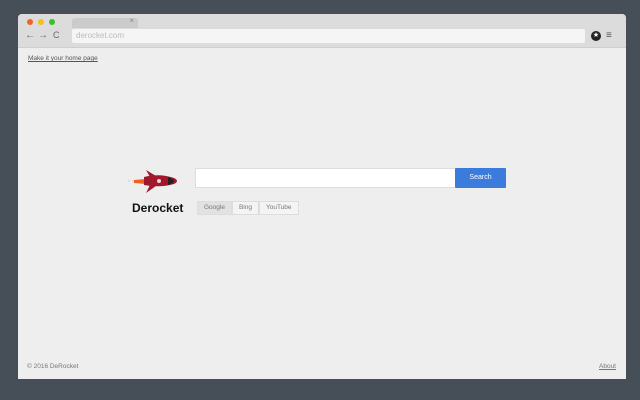 This screenshot has height=400, width=640. I want to click on engine-selector: Google Bing YouTube, so click(248, 208).